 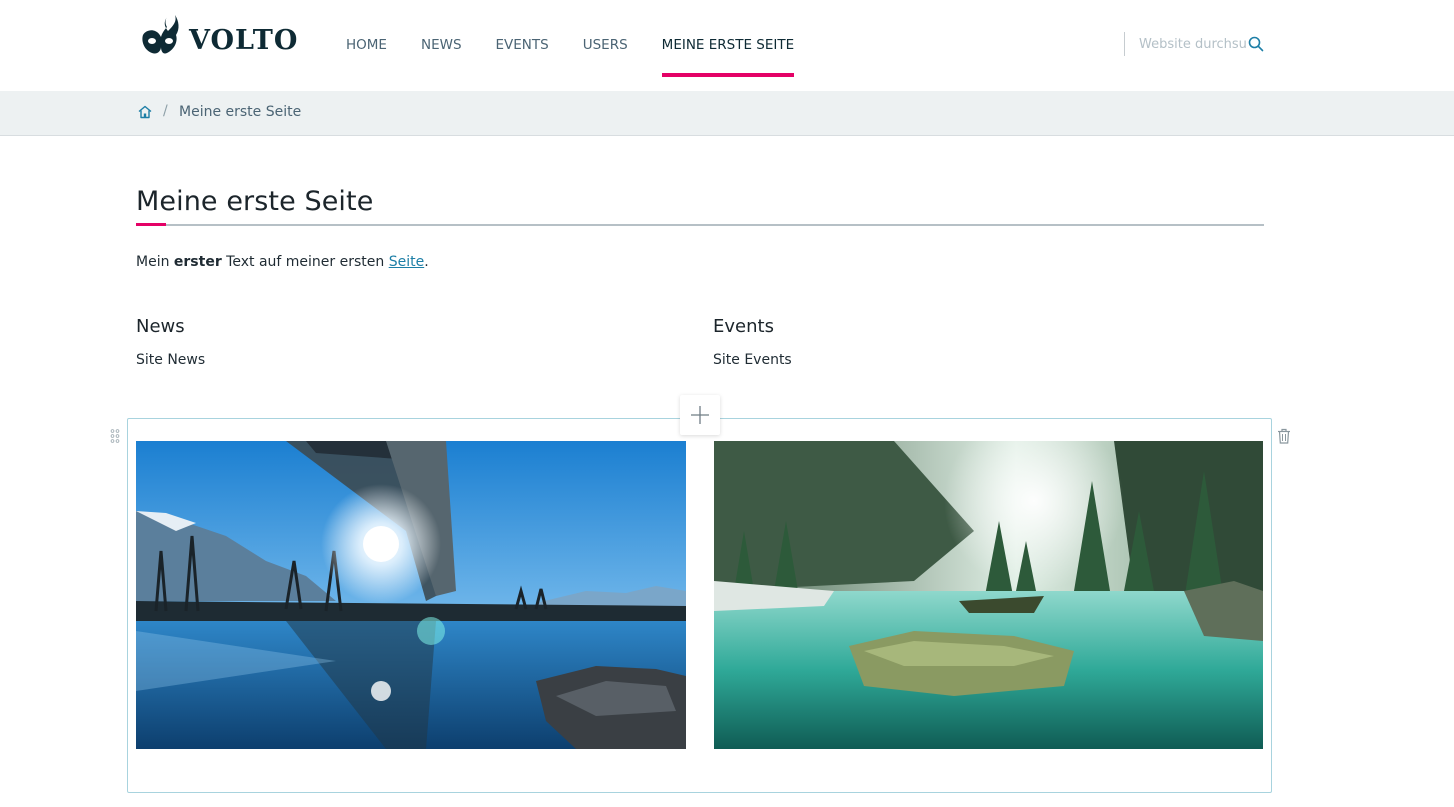 What do you see at coordinates (255, 201) in the screenshot?
I see `page-title: Meine erste Seite` at bounding box center [255, 201].